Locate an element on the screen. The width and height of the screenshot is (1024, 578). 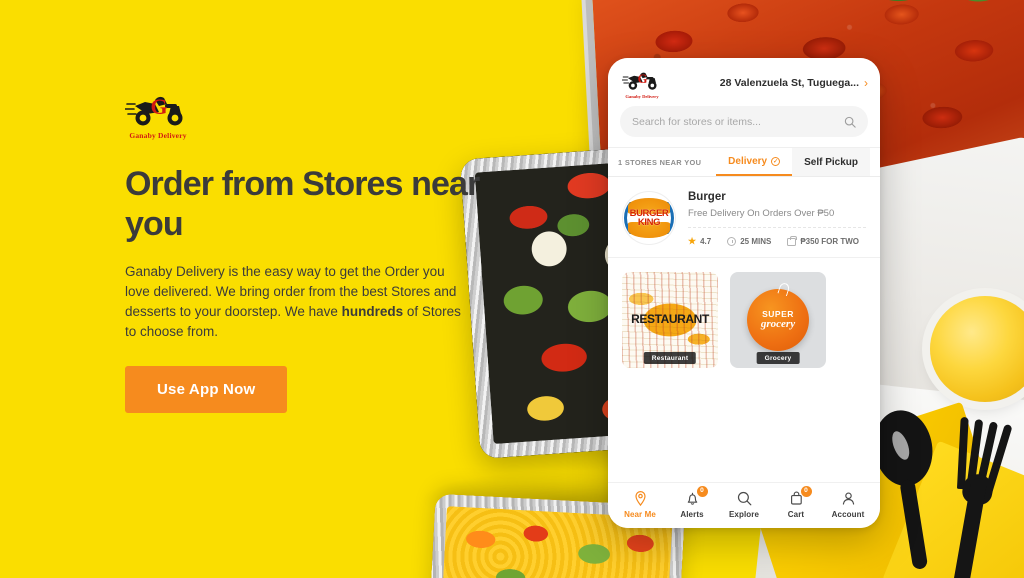
store-meta-row: ★ 4.7 25 MINS ₱350 FOR TWO is located at coordinates (777, 237).